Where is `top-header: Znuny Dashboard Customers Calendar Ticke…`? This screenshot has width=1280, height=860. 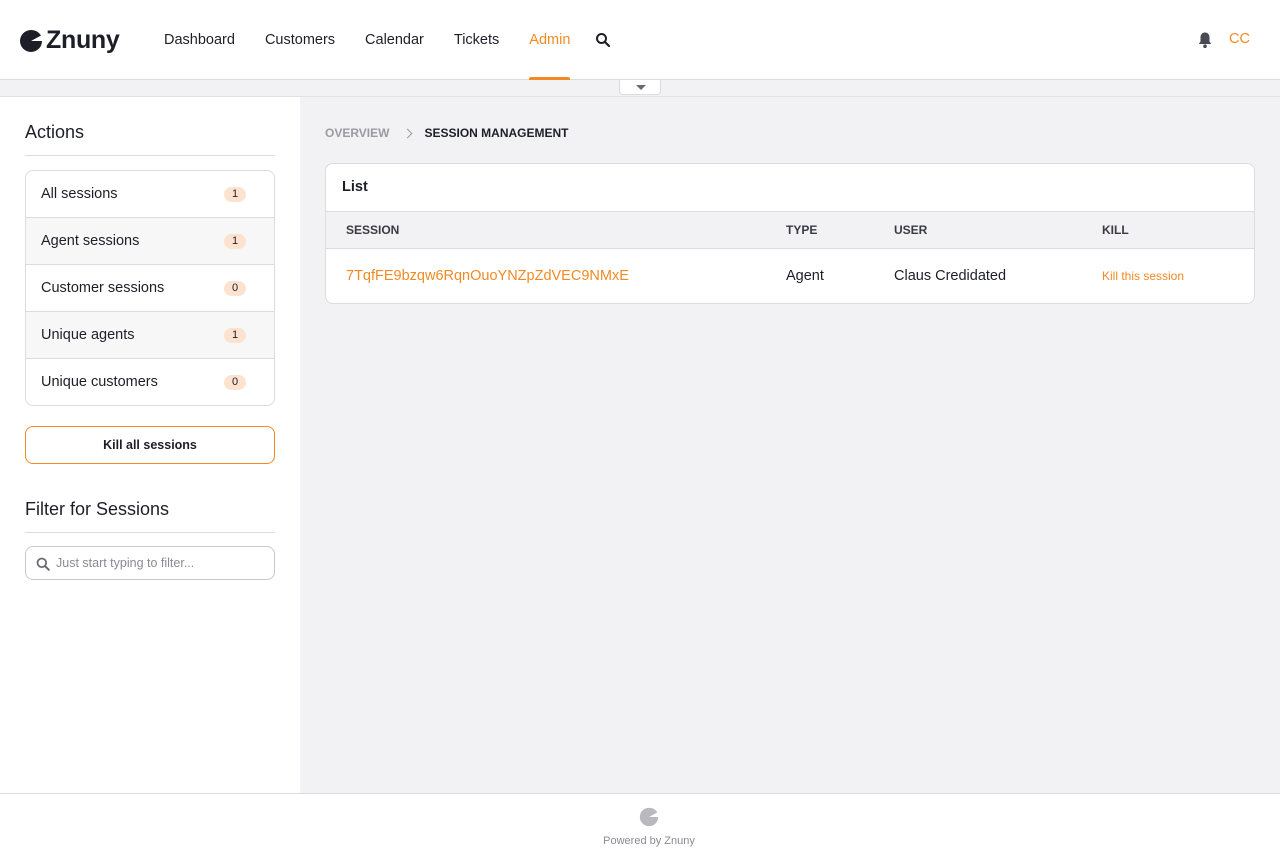 top-header: Znuny Dashboard Customers Calendar Ticke… is located at coordinates (640, 40).